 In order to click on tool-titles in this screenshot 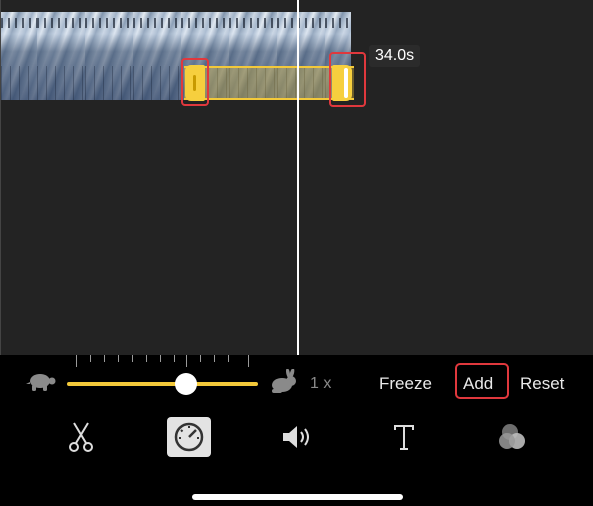, I will do `click(404, 437)`.